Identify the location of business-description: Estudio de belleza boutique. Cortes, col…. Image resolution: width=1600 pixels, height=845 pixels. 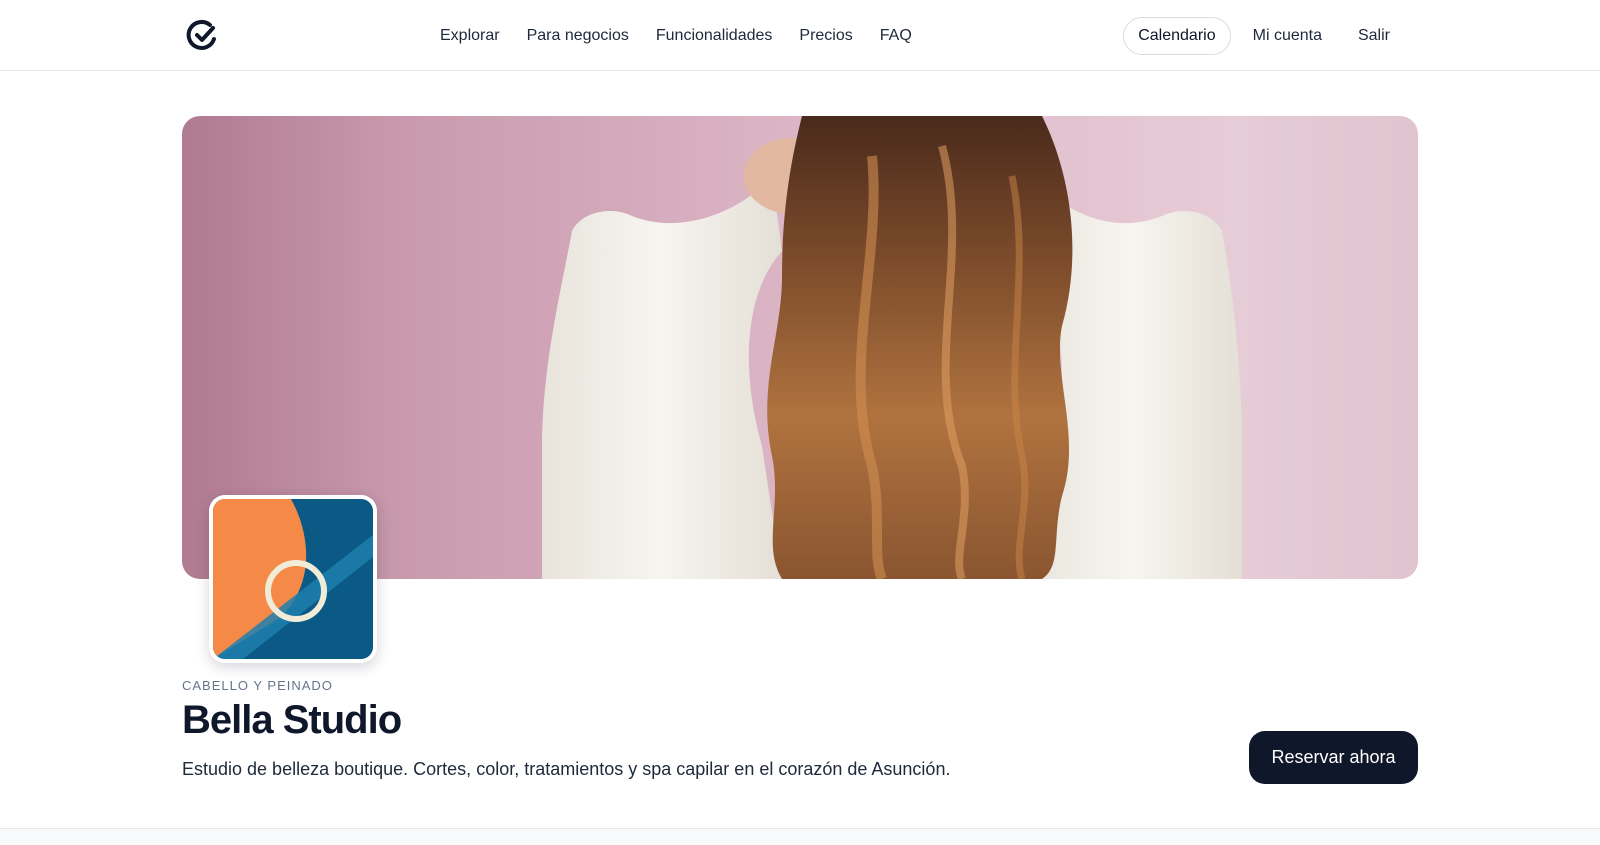
(566, 769).